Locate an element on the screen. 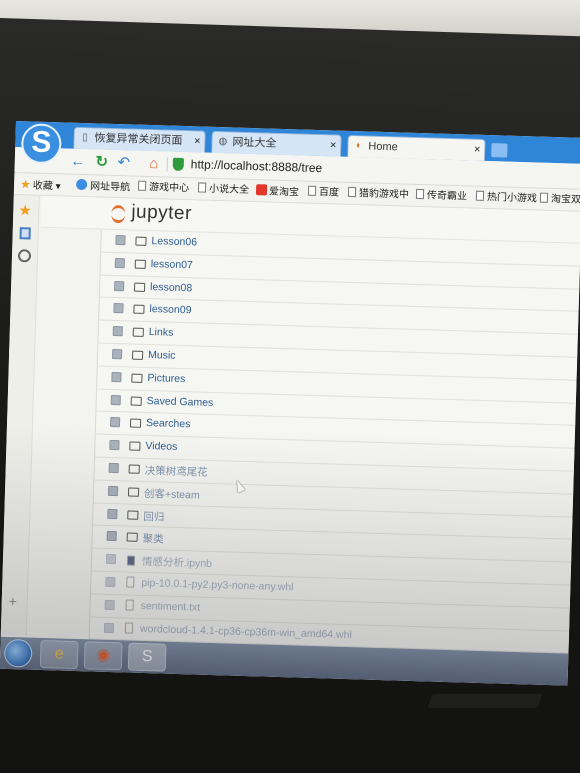  fav-label: 收藏 is located at coordinates (42, 186).